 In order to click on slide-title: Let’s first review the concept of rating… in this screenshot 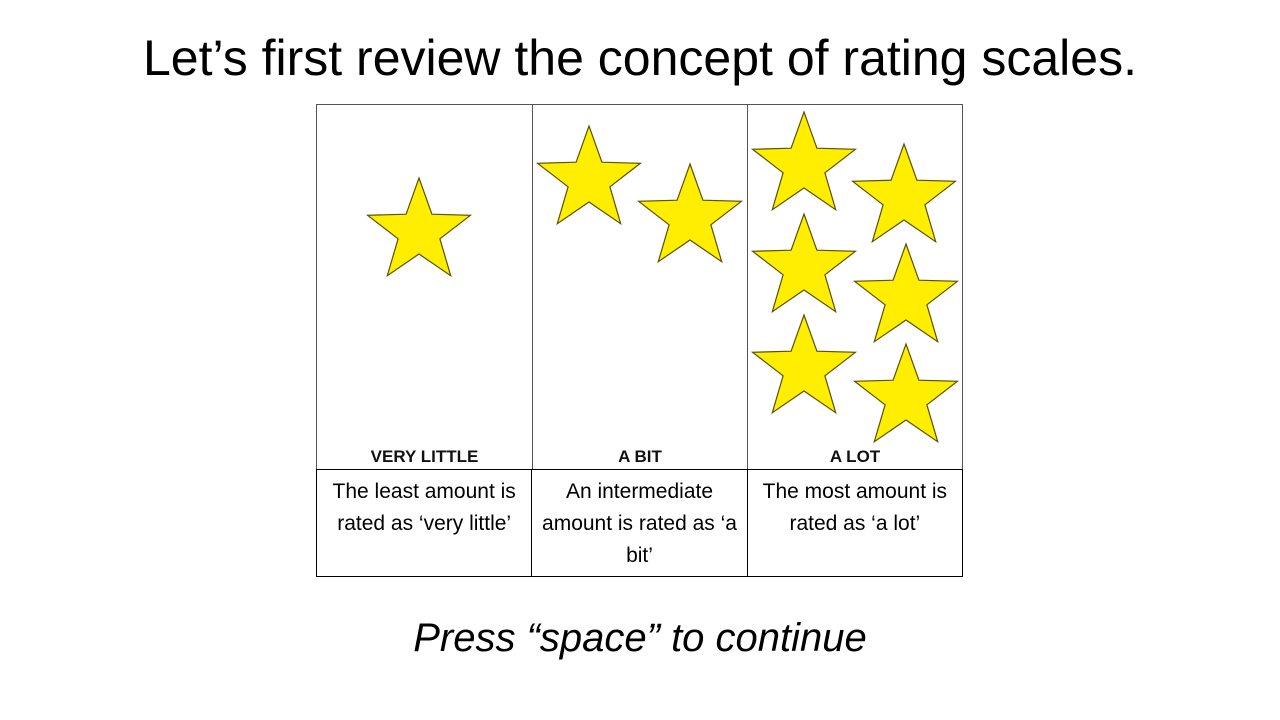, I will do `click(640, 58)`.